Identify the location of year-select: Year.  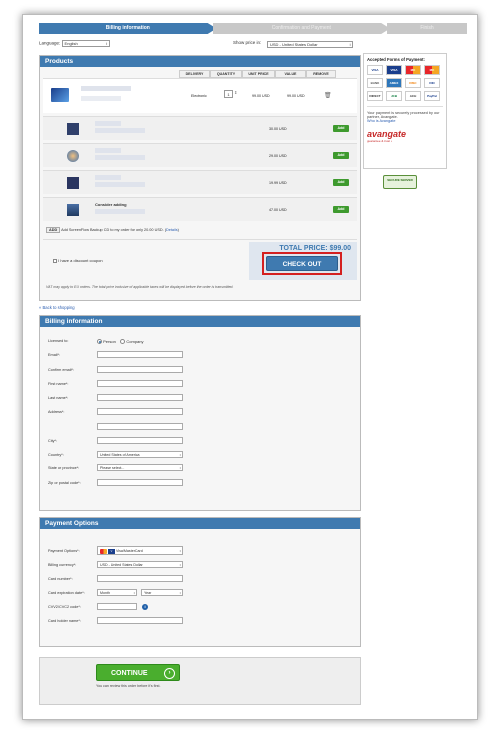
(162, 592).